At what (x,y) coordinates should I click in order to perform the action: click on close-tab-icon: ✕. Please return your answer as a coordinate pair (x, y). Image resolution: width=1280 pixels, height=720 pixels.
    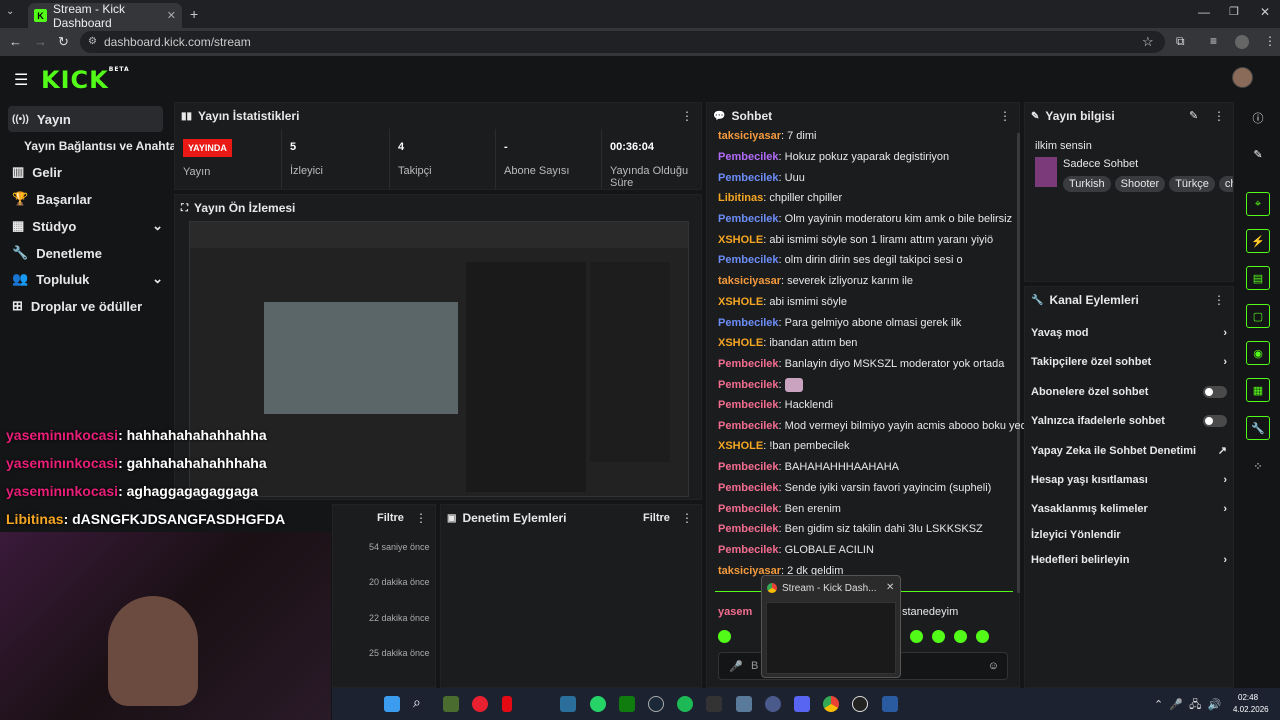
    Looking at the image, I should click on (171, 15).